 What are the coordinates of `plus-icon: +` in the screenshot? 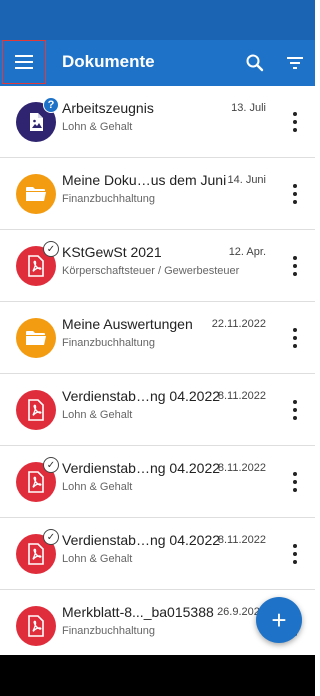 It's located at (279, 620).